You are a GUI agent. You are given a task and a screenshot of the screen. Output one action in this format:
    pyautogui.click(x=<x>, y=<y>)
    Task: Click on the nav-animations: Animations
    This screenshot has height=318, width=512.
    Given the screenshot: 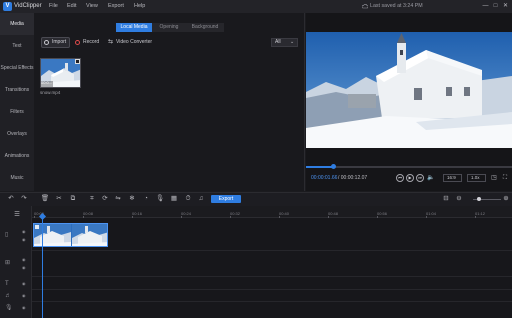 What is the action you would take?
    pyautogui.click(x=17, y=156)
    